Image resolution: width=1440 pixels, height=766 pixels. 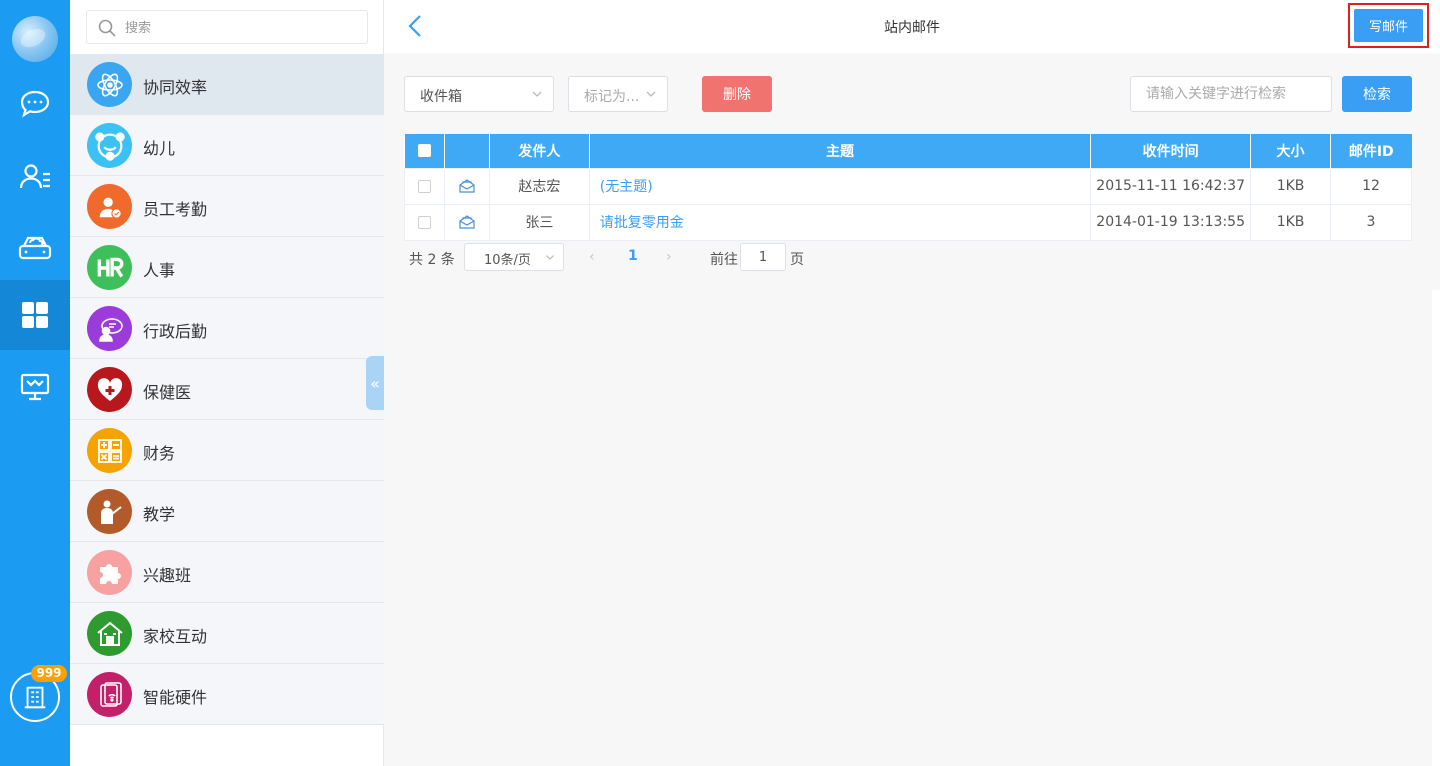 What do you see at coordinates (240, 28) in the screenshot?
I see `sidebar-search-input` at bounding box center [240, 28].